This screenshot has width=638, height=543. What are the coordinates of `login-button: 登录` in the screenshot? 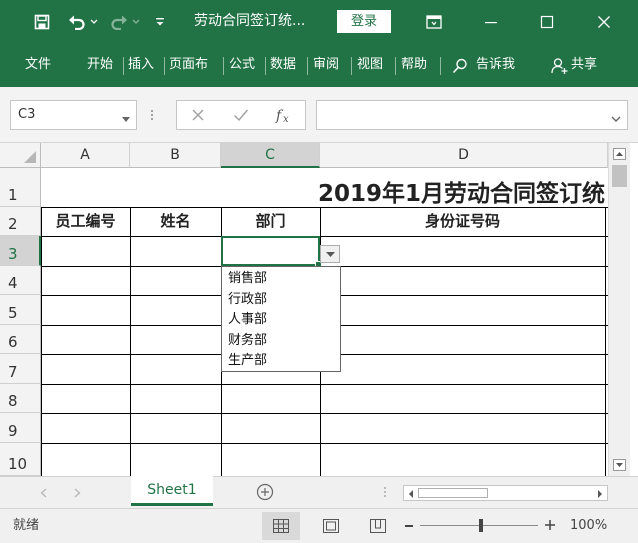 It's located at (364, 21).